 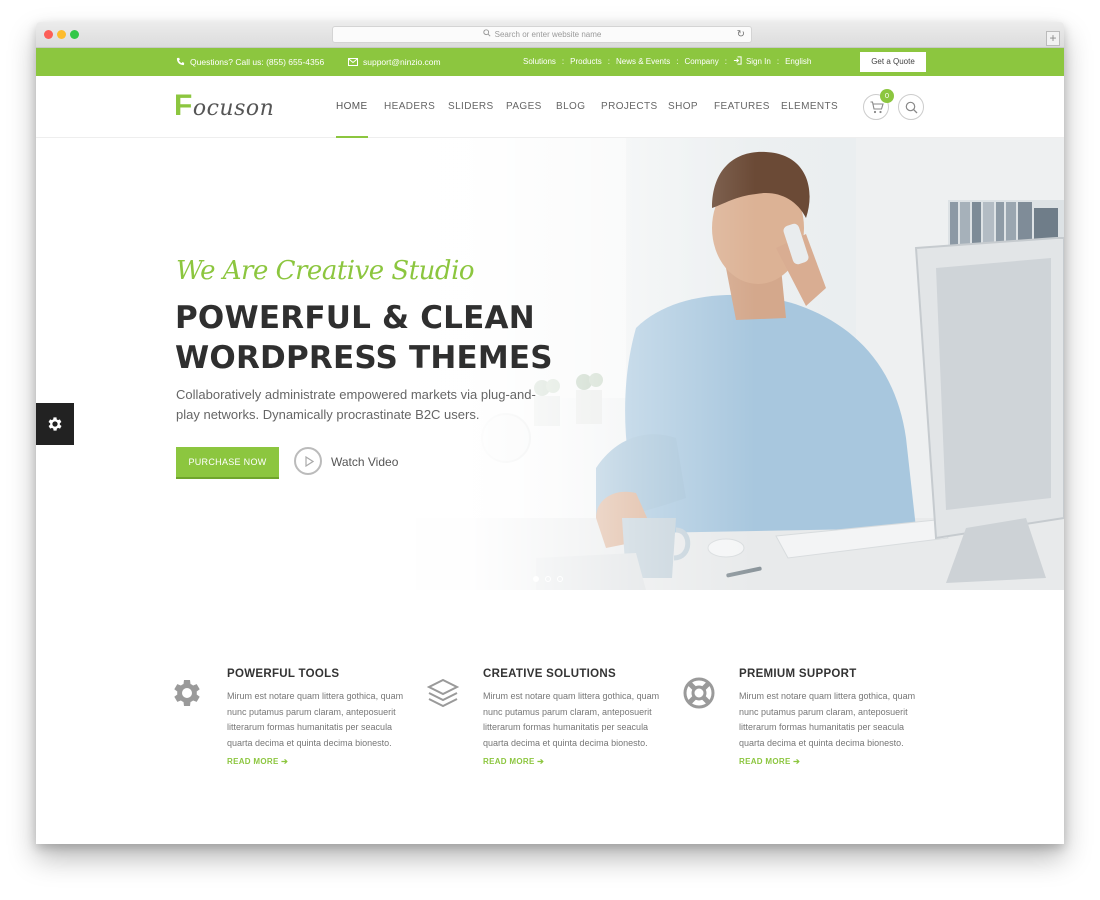 What do you see at coordinates (471, 107) in the screenshot?
I see `nav-sliders: SLIDERS` at bounding box center [471, 107].